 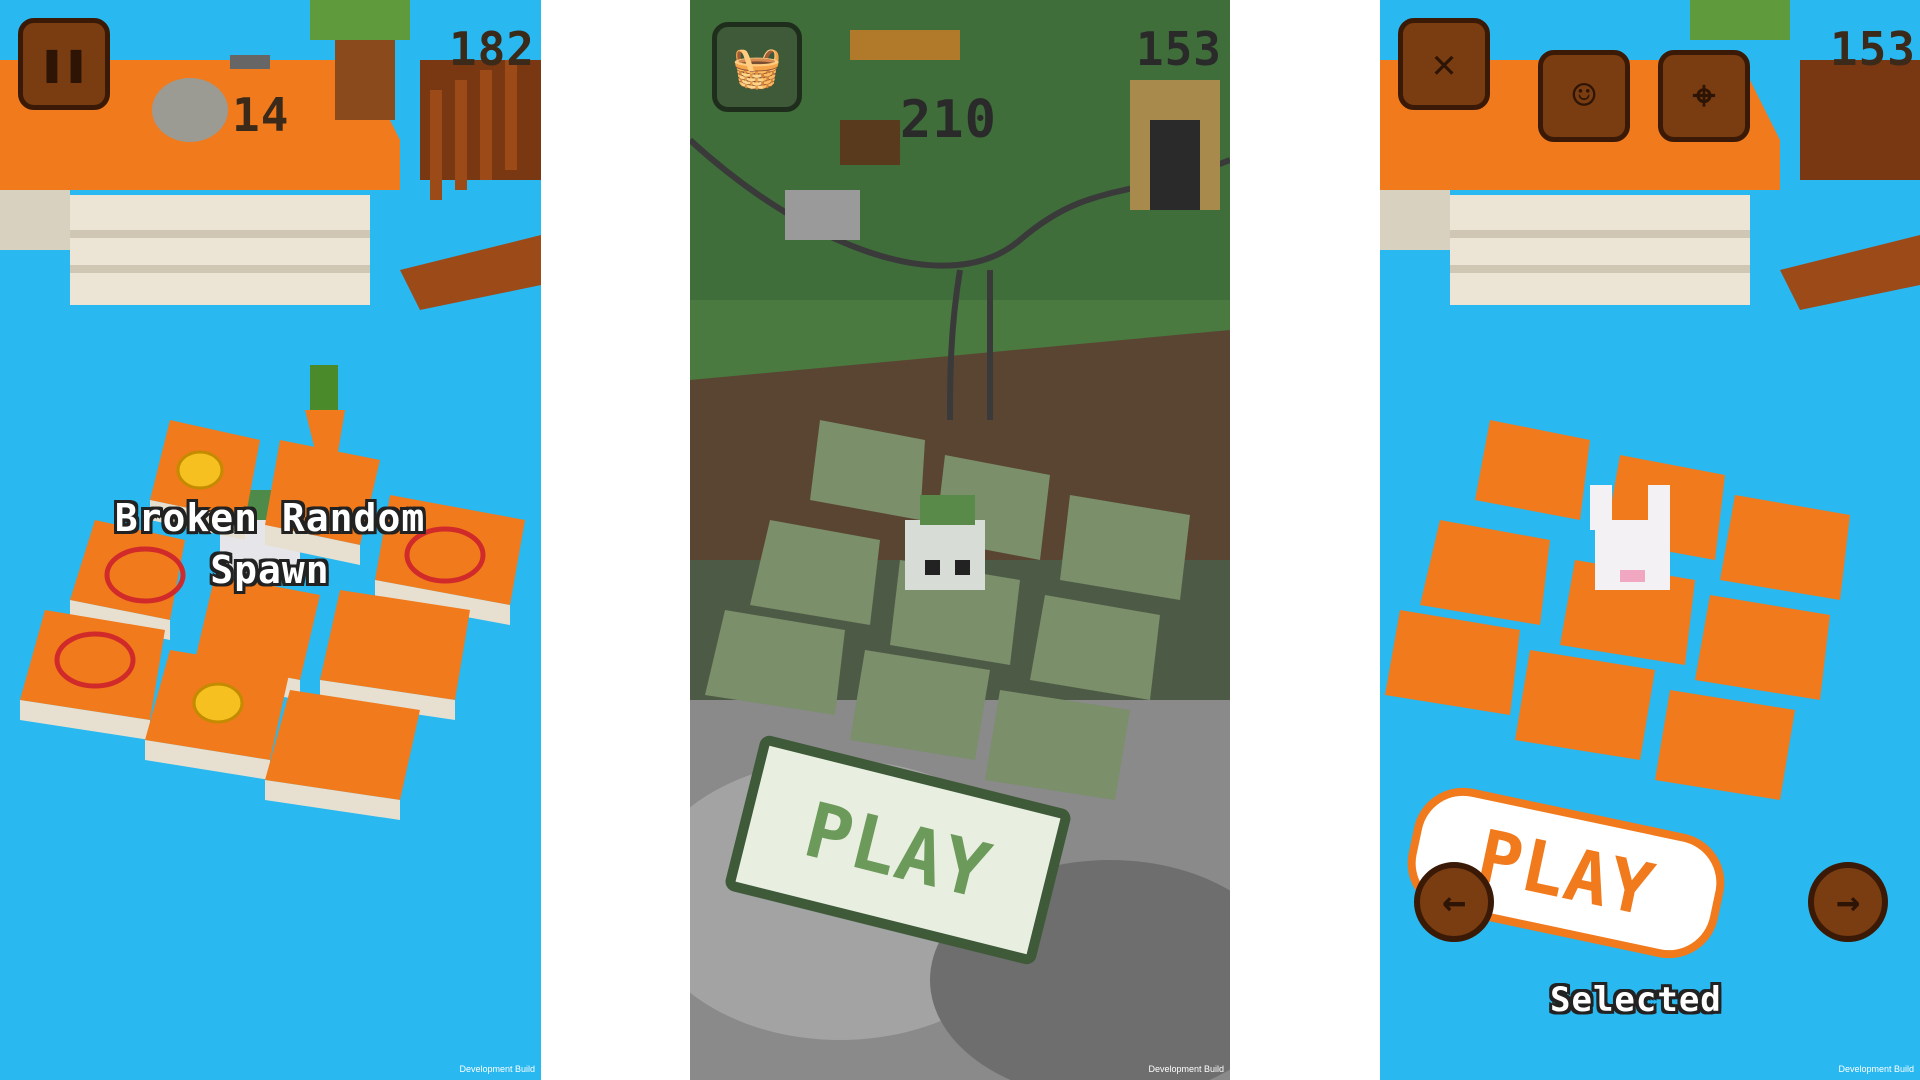 I want to click on status-message: Broken Random Spawn, so click(x=270, y=544).